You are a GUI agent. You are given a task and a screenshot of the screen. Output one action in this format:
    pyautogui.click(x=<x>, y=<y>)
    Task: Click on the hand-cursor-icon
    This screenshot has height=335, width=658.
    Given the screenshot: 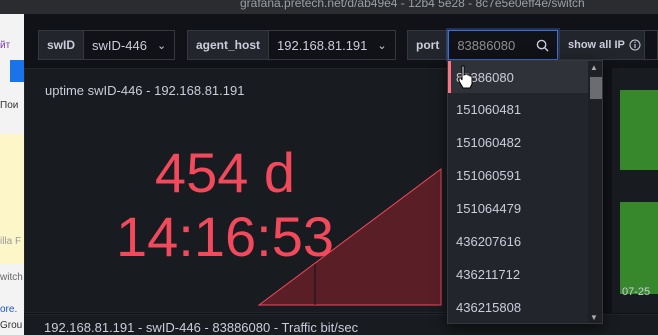 What is the action you would take?
    pyautogui.click(x=465, y=77)
    